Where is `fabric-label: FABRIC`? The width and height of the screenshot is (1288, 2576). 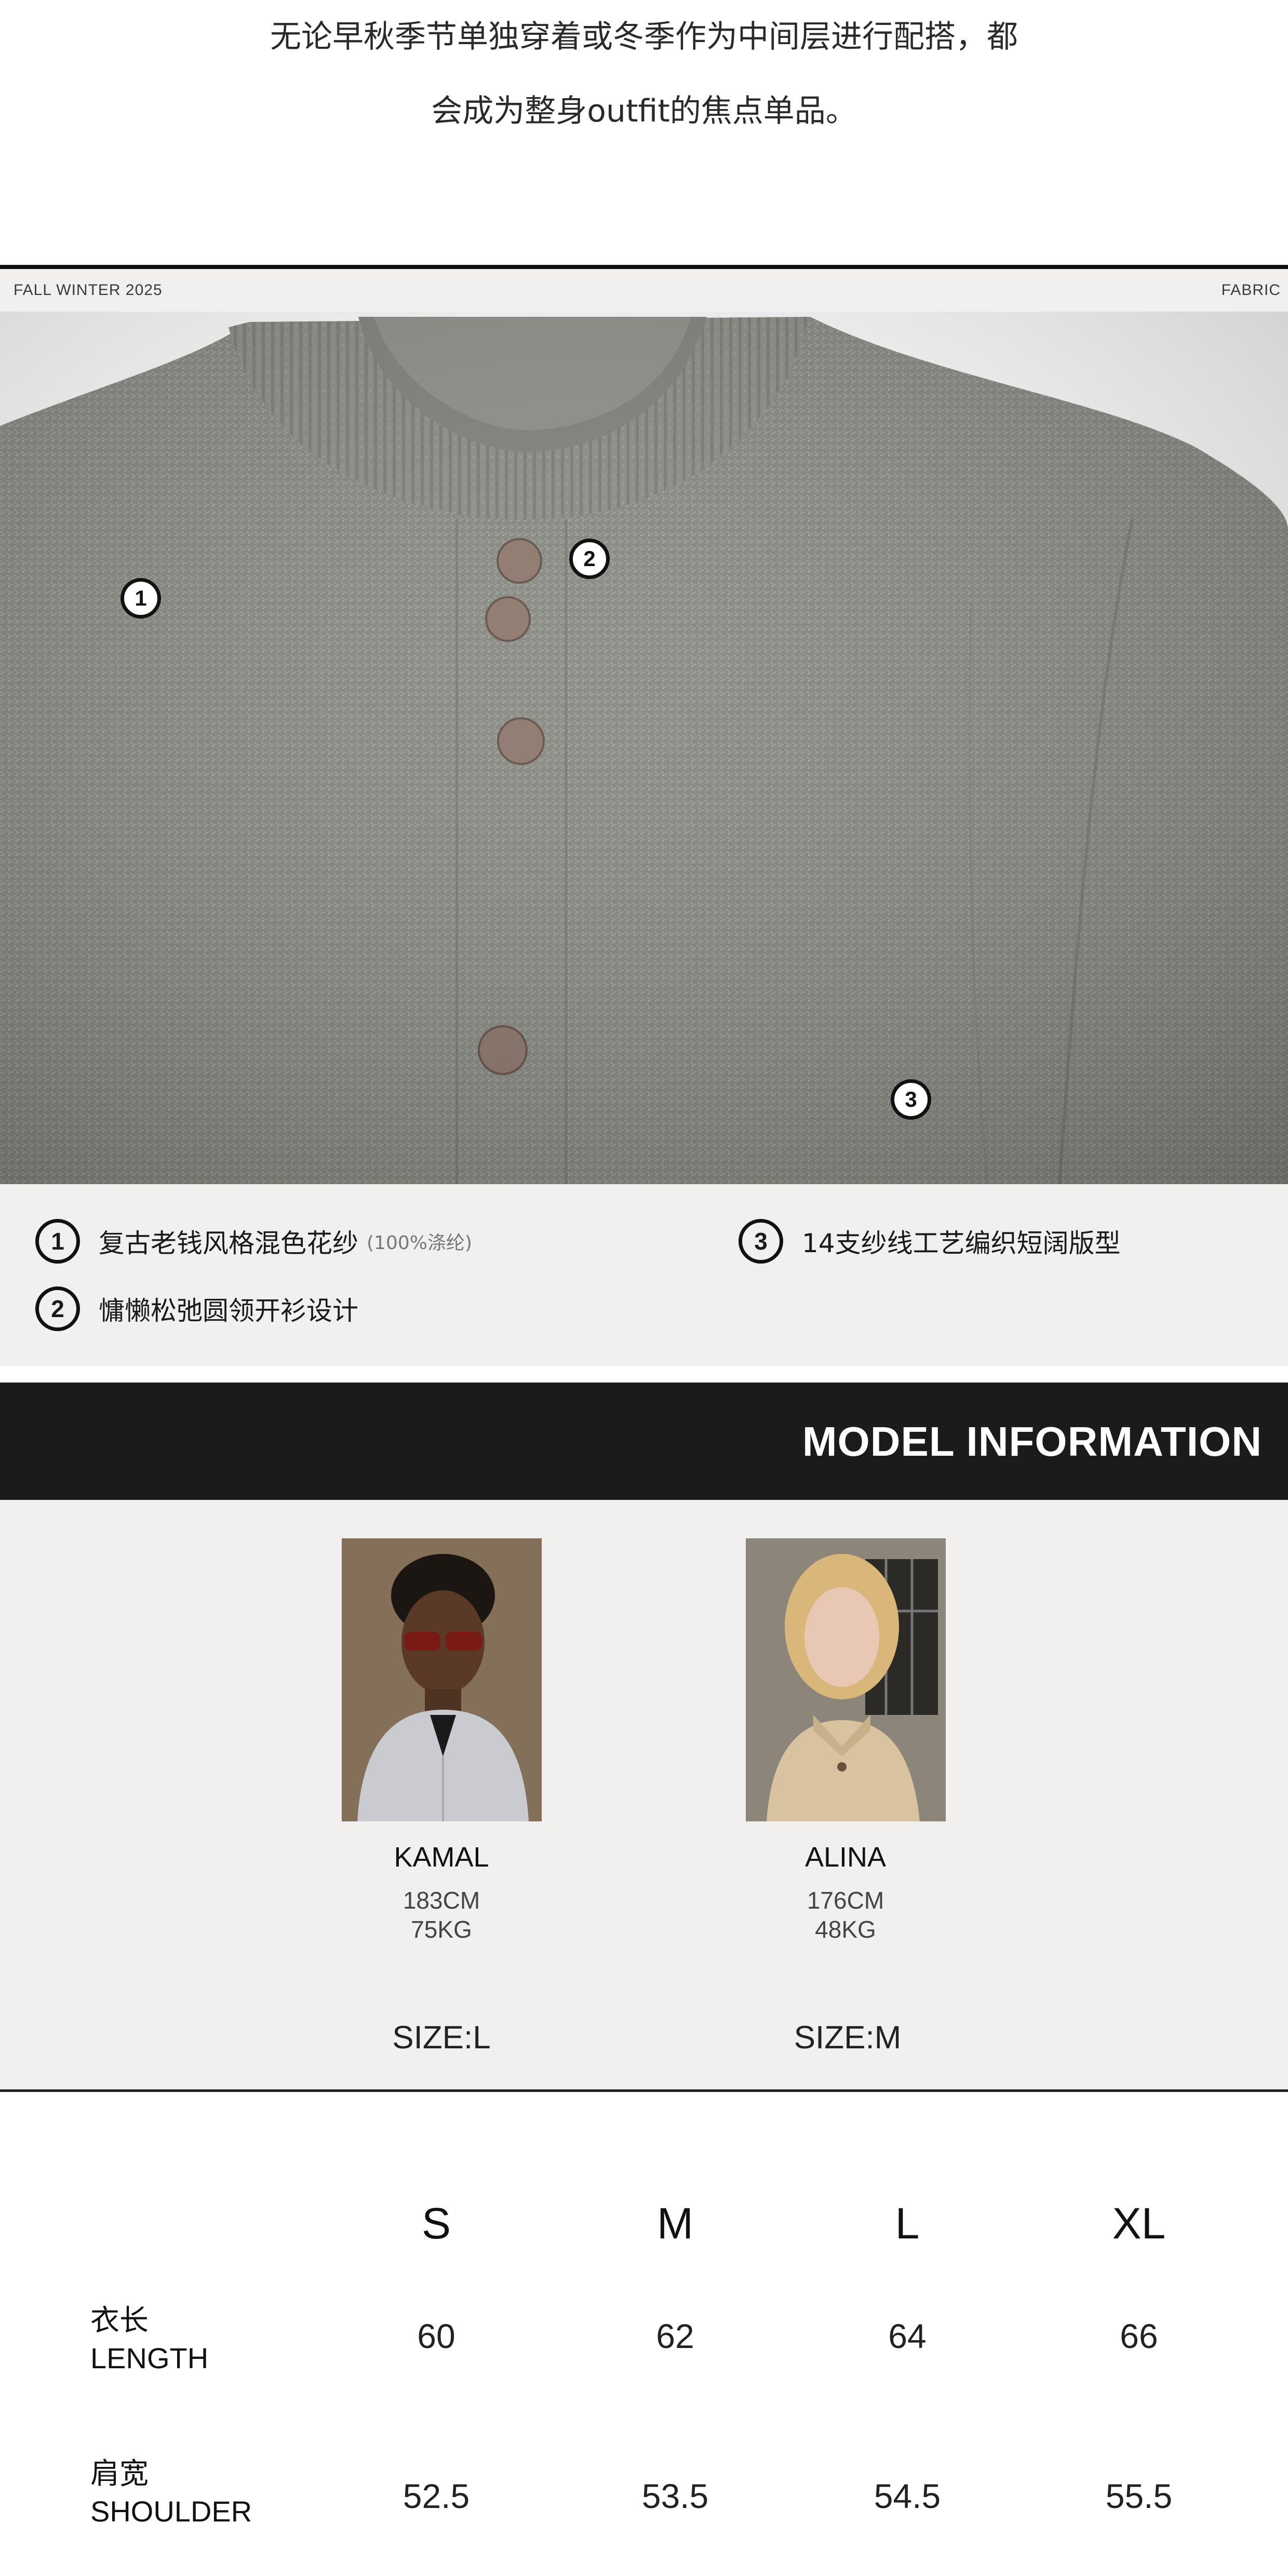
fabric-label: FABRIC is located at coordinates (1251, 290).